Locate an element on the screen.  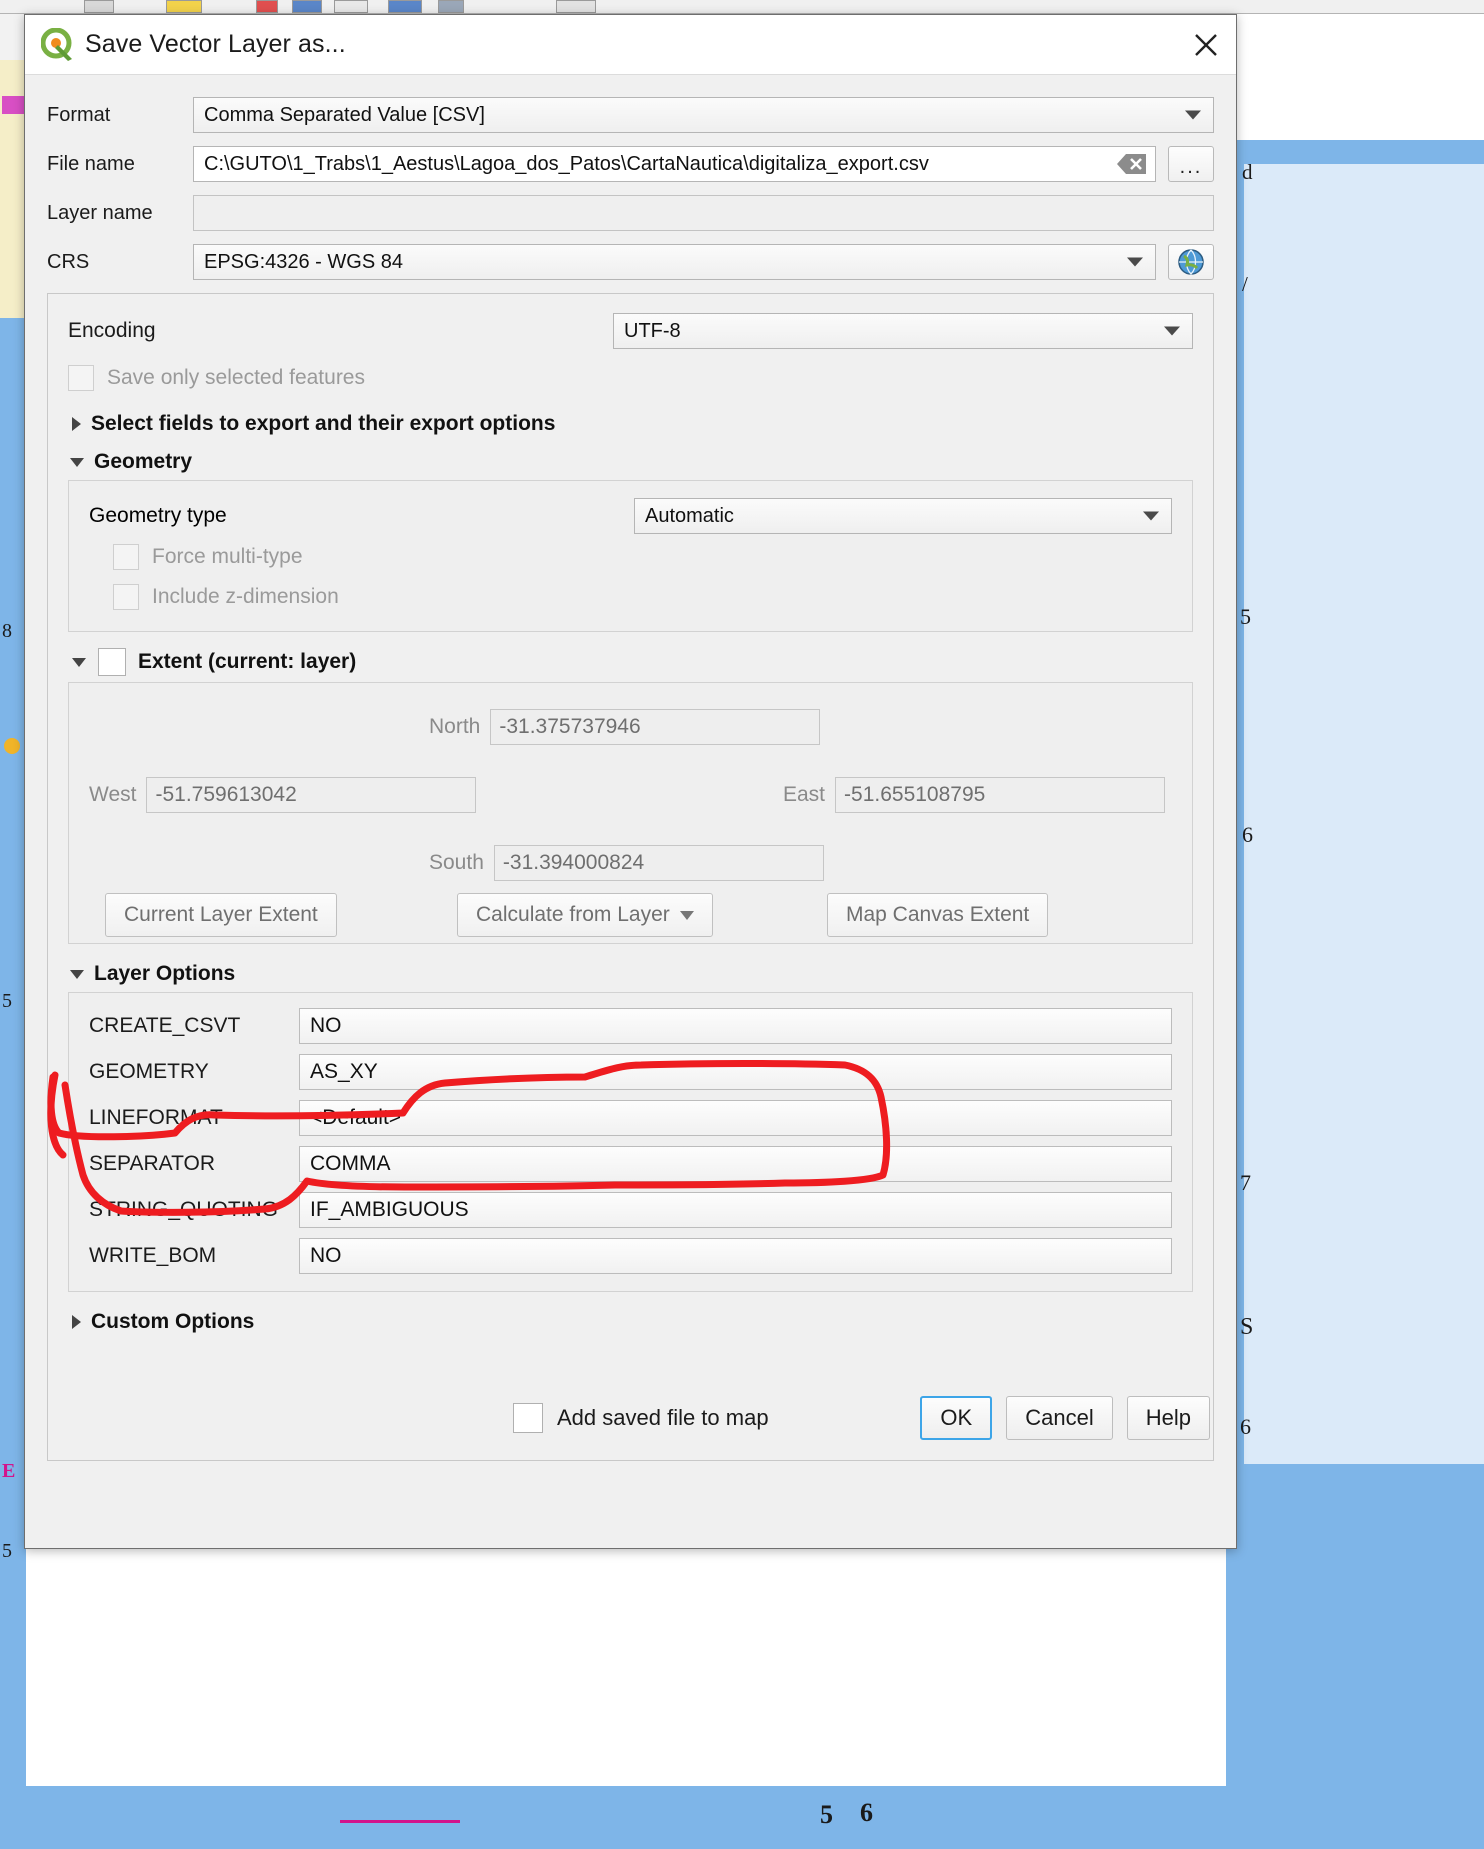
ok-button: OK is located at coordinates (956, 1418).